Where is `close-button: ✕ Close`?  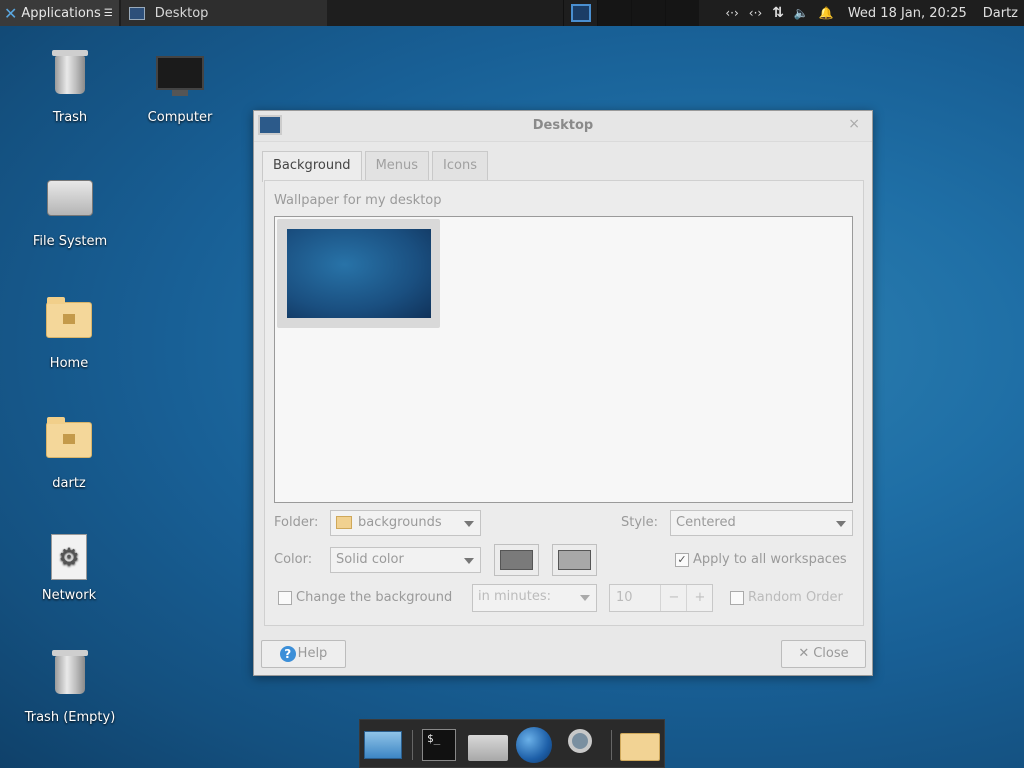 close-button: ✕ Close is located at coordinates (823, 654).